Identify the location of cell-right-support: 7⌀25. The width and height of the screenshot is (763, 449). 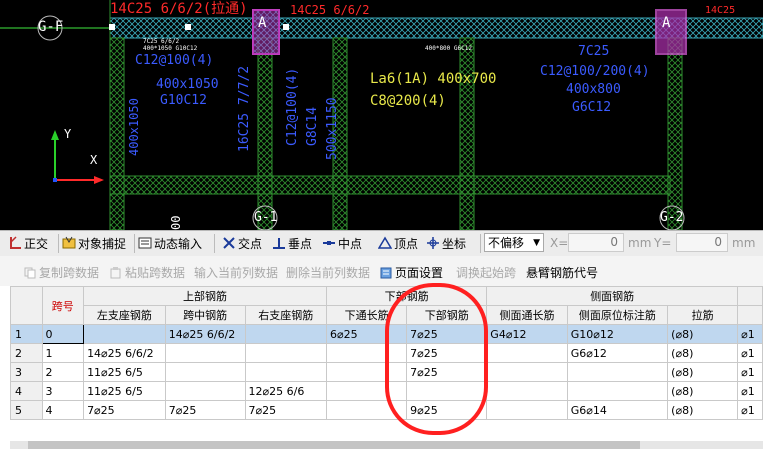
(286, 410).